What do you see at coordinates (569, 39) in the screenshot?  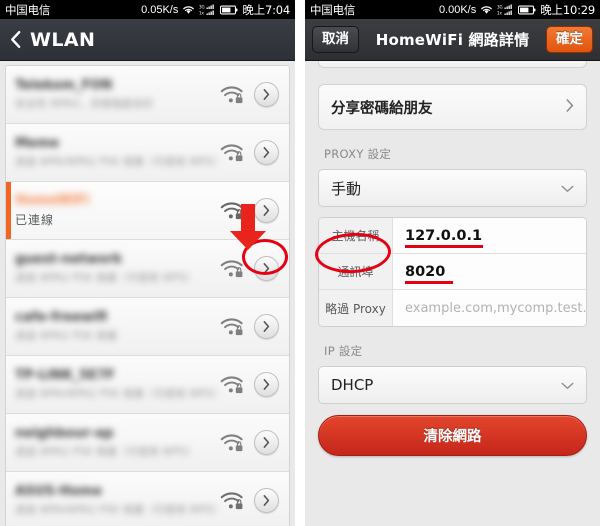 I see `confirm-button: 確定` at bounding box center [569, 39].